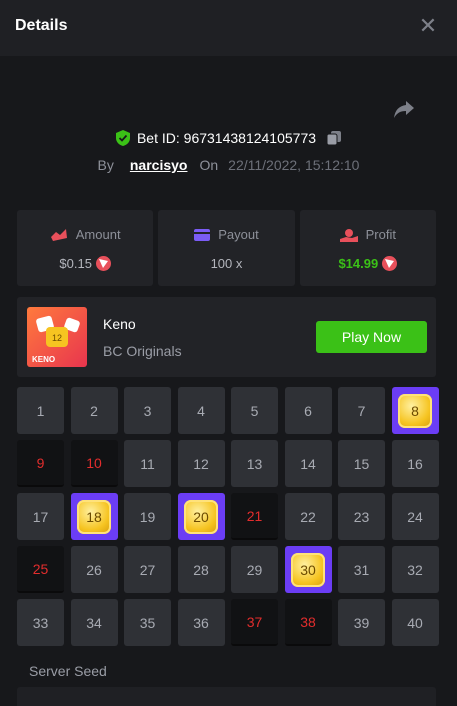 The height and width of the screenshot is (706, 457). I want to click on keno-cell-6: 6, so click(308, 410).